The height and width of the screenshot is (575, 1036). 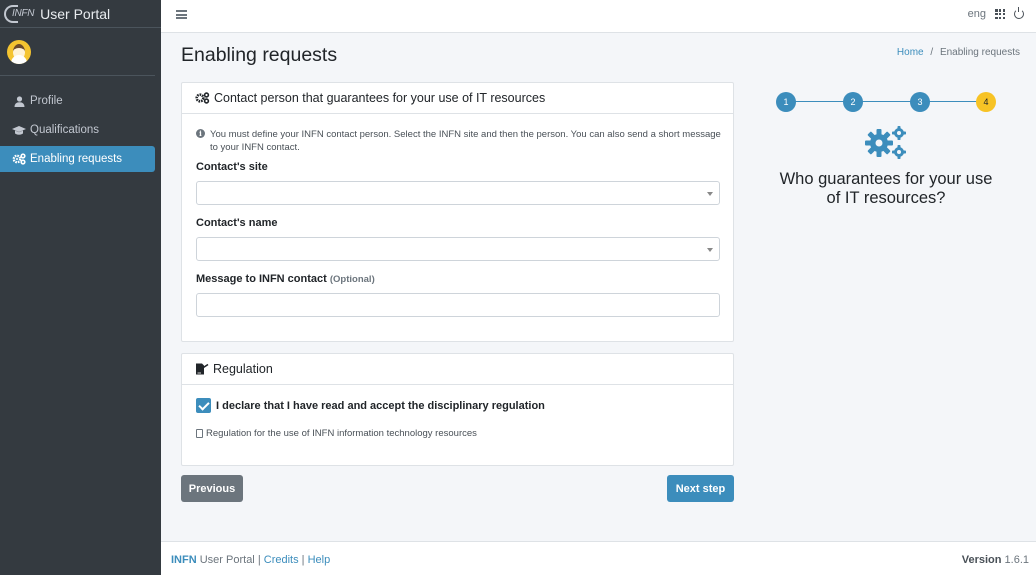 I want to click on previous-button: Previous, so click(x=212, y=488).